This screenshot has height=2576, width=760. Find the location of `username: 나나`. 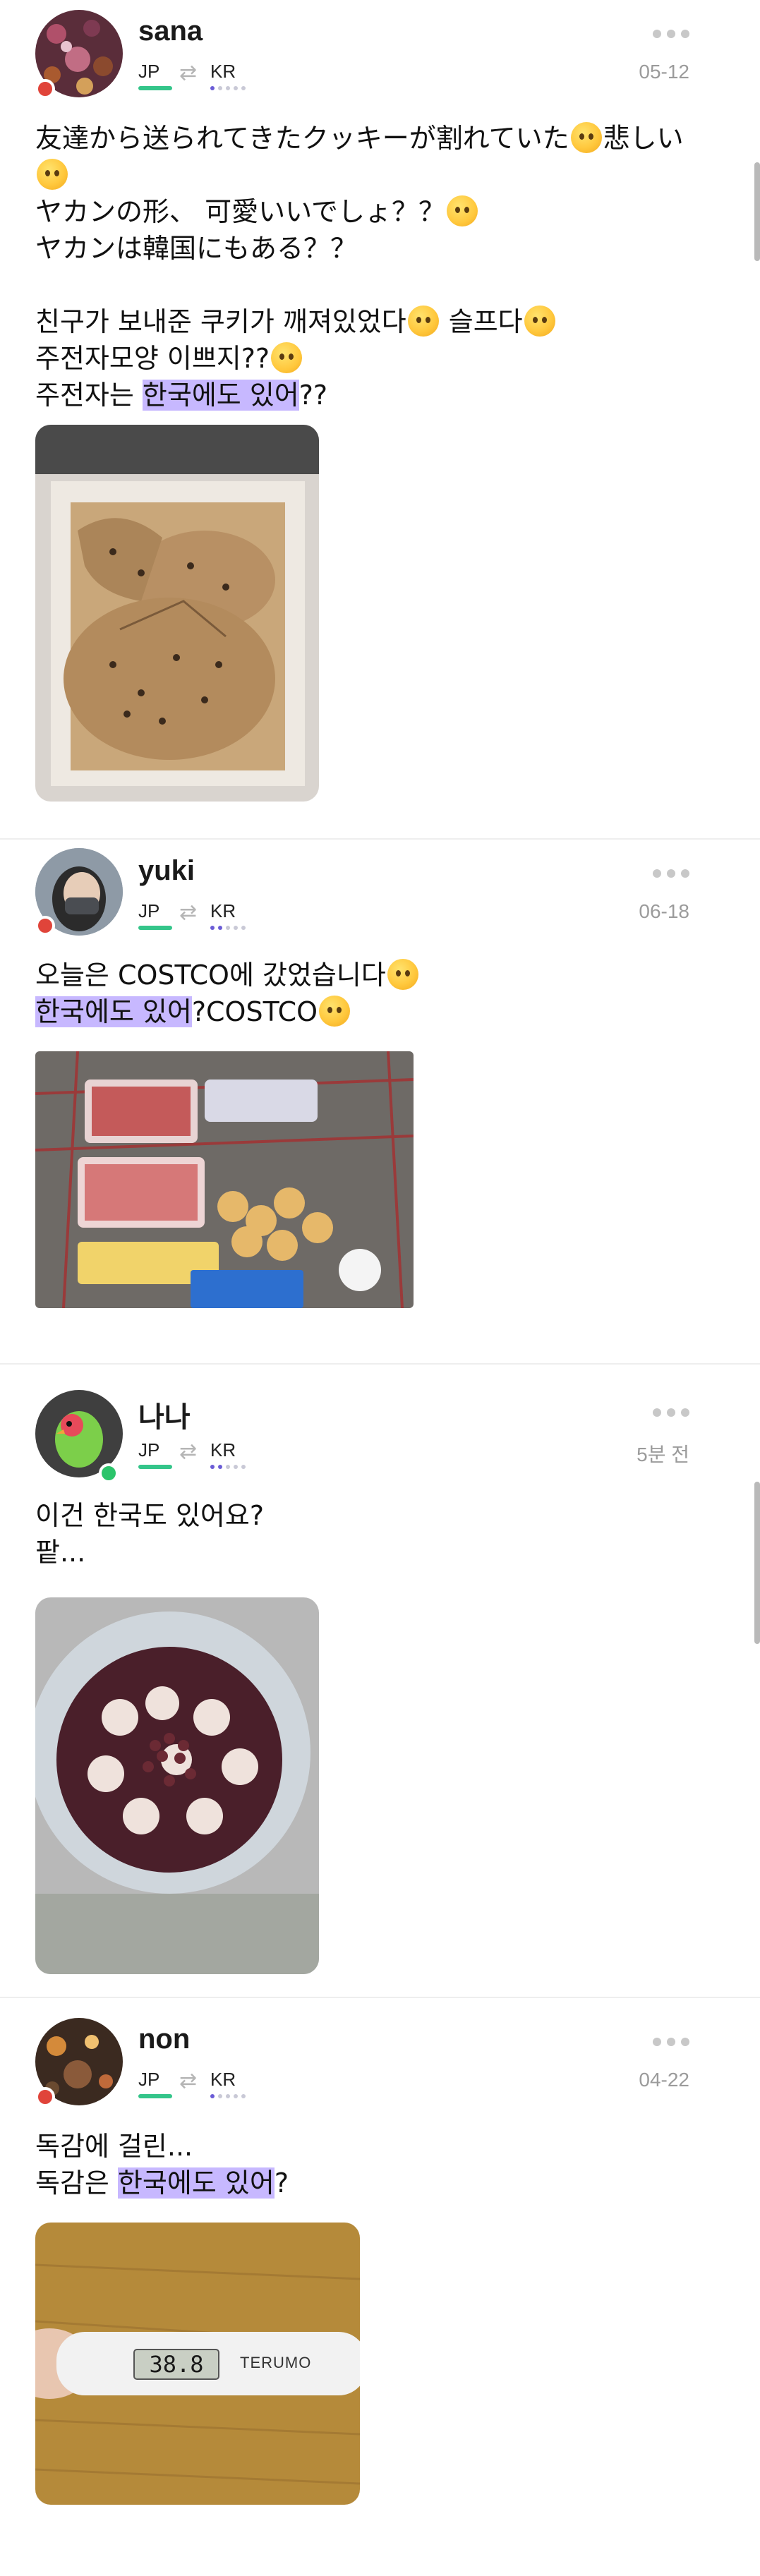

username: 나나 is located at coordinates (164, 1415).